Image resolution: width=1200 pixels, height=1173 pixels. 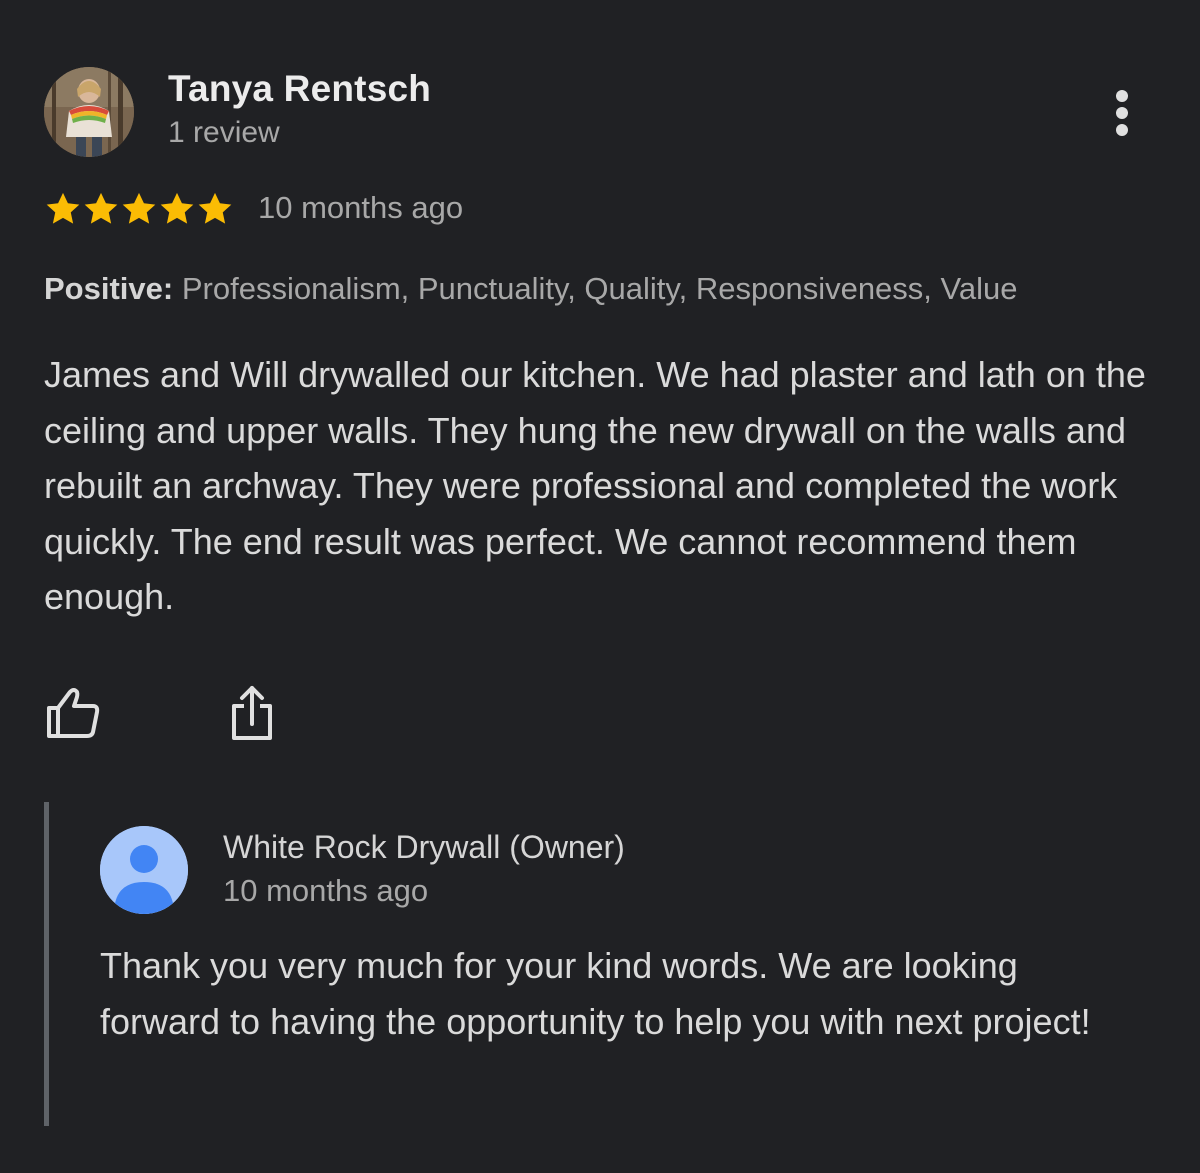 I want to click on reviewer-avatar, so click(x=89, y=112).